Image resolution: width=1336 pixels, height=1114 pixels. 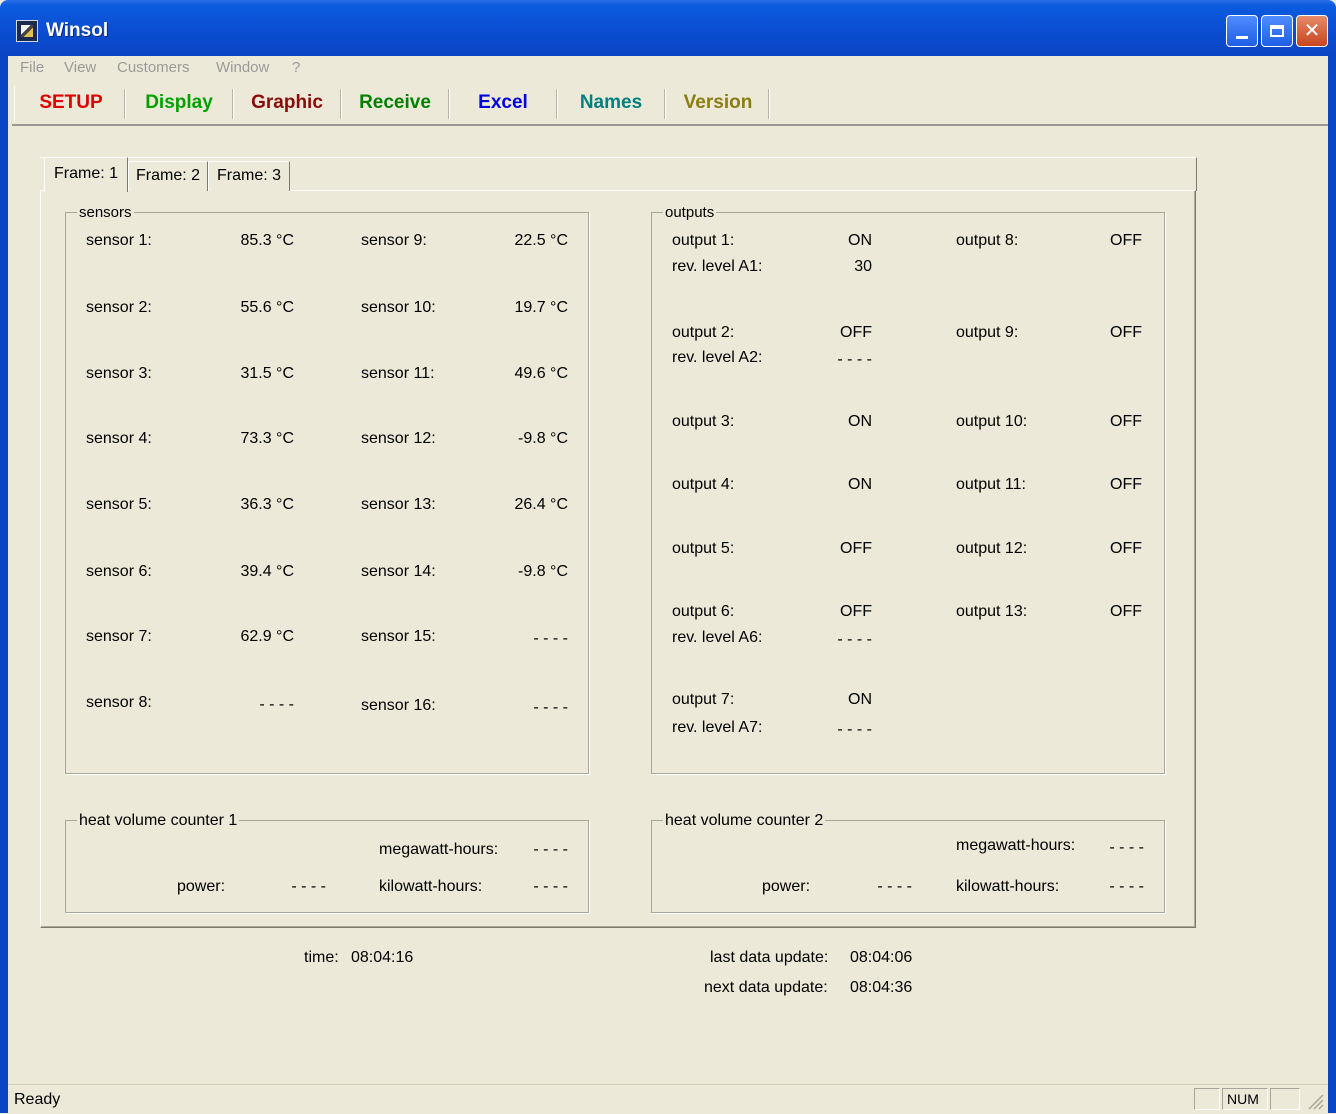 What do you see at coordinates (77, 30) in the screenshot?
I see `window-title: Winsol` at bounding box center [77, 30].